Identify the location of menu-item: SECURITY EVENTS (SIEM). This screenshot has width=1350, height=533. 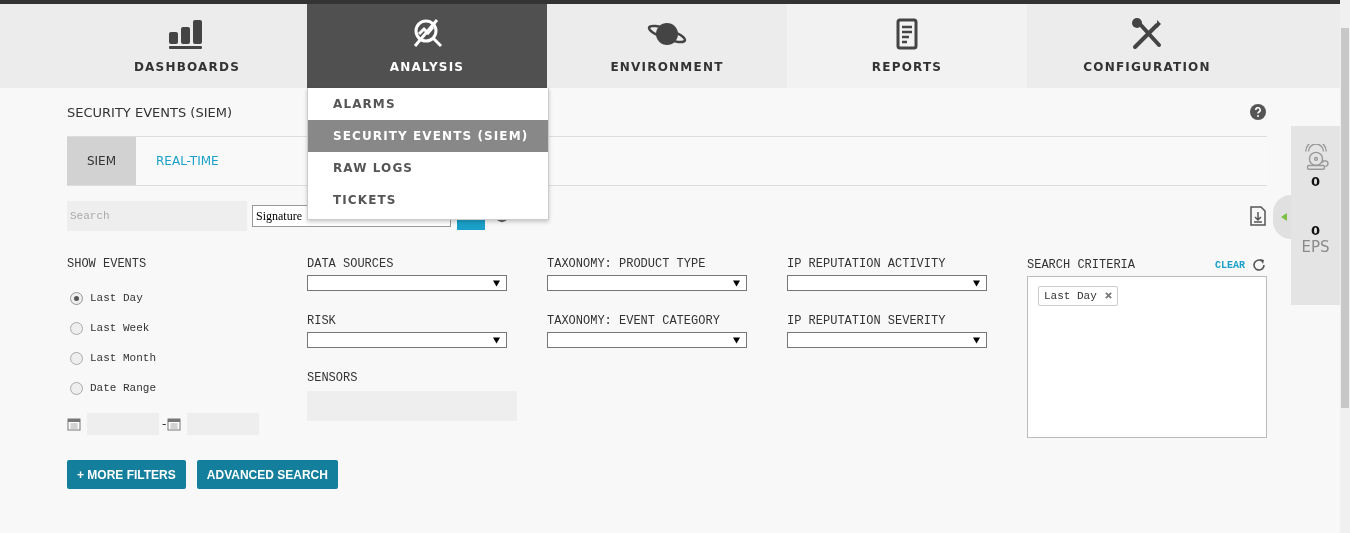
(428, 136).